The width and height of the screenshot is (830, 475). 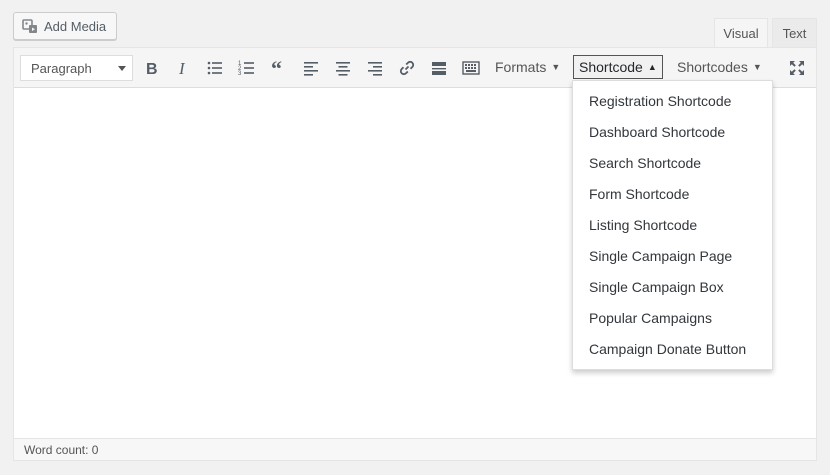 What do you see at coordinates (712, 67) in the screenshot?
I see `shortcodes-label: Shortcodes` at bounding box center [712, 67].